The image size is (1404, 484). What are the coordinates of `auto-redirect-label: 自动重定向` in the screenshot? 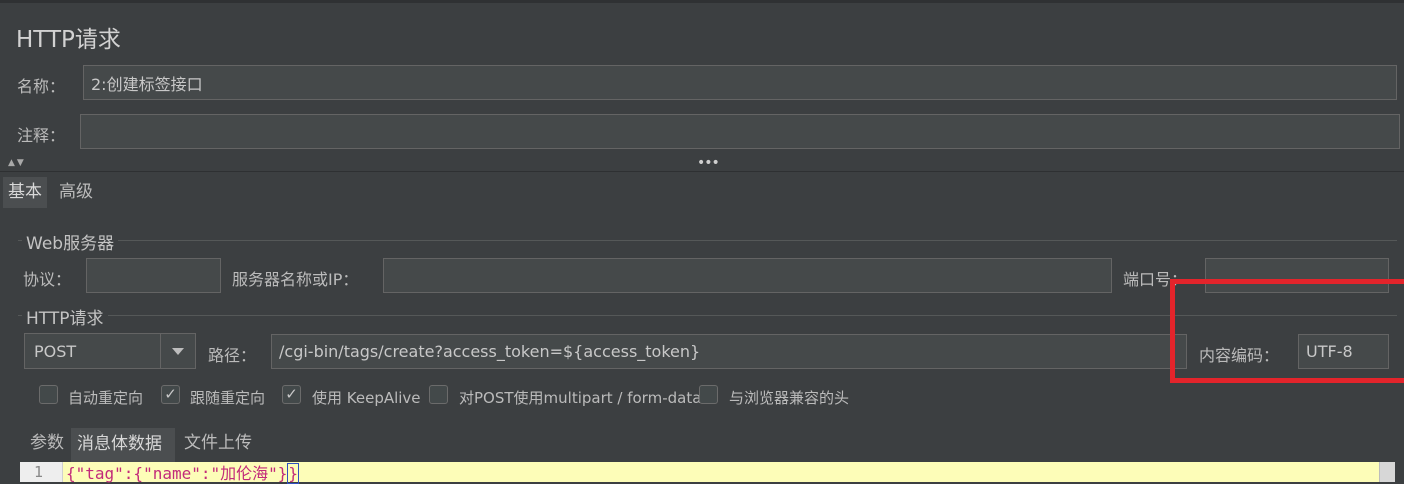 It's located at (106, 398).